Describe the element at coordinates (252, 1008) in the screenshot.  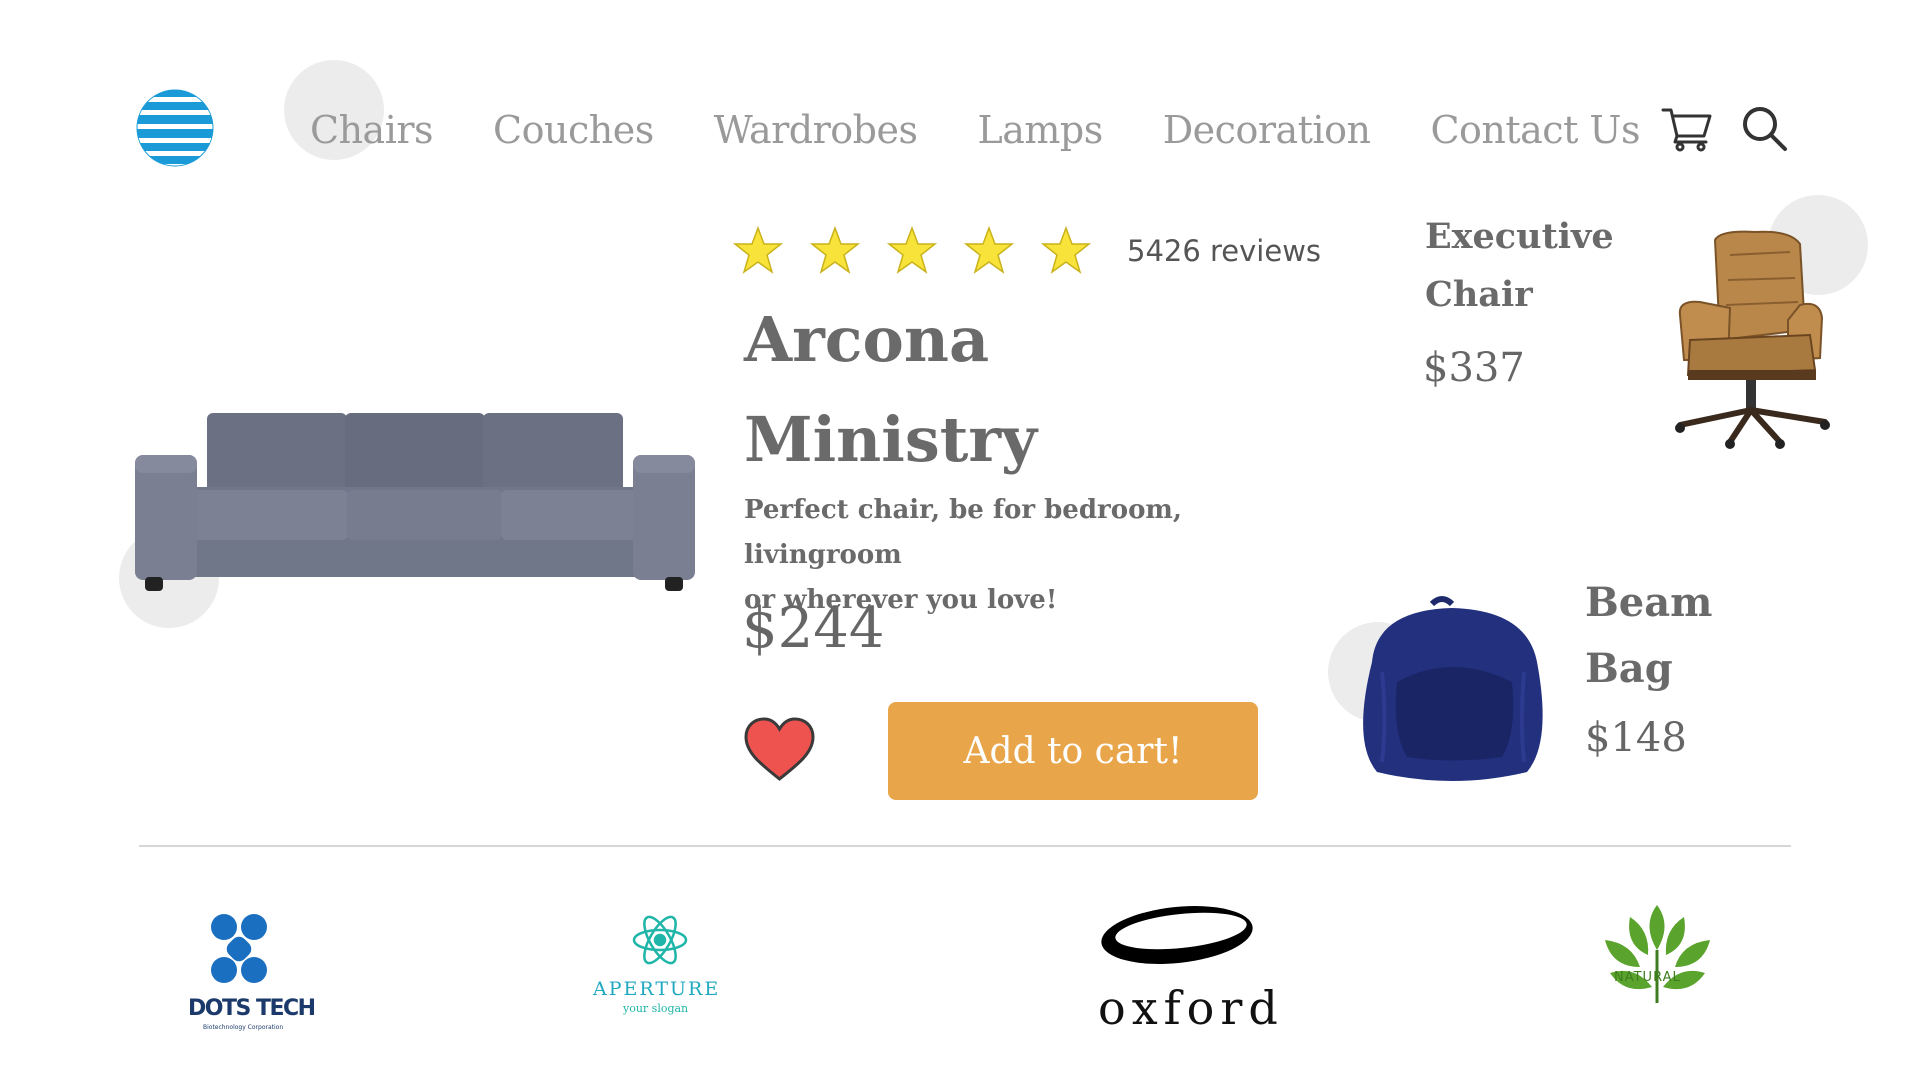
I see `brand-dots-tech-name: DOTS TECH` at that location.